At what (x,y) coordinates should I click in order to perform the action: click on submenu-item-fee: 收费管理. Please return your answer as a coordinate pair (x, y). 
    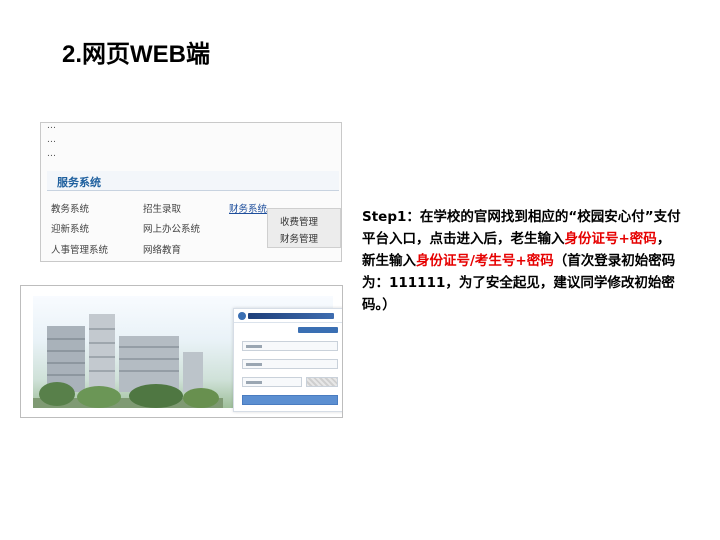
    Looking at the image, I should click on (299, 221).